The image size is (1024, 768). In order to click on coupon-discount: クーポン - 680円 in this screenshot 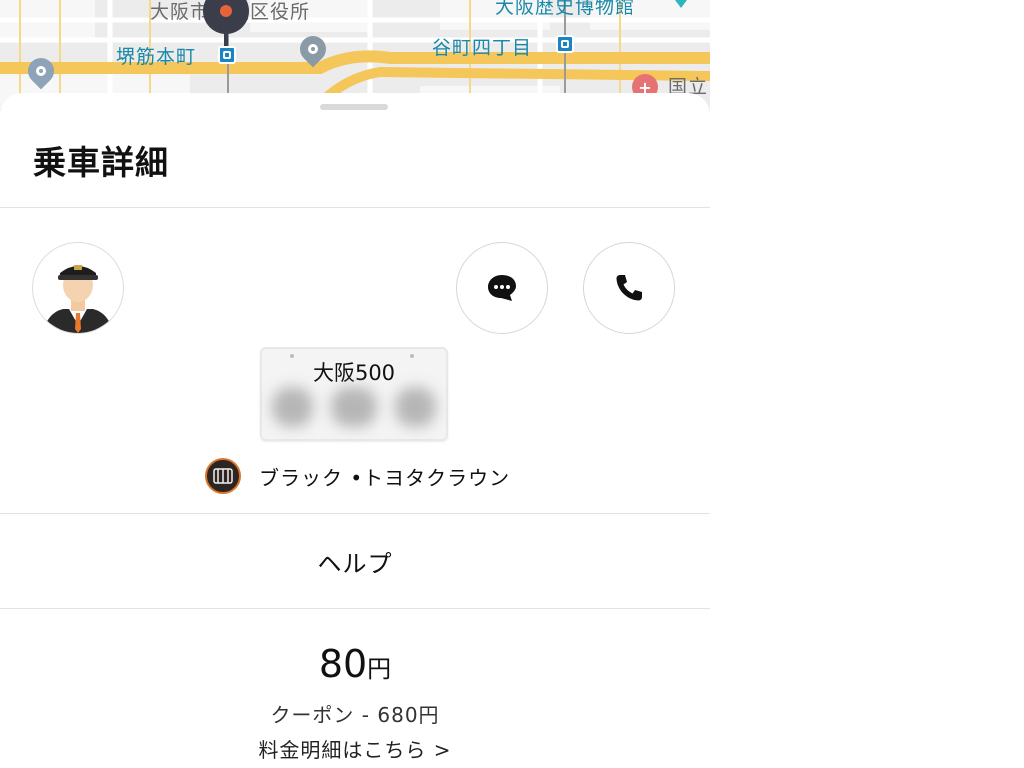, I will do `click(355, 715)`.